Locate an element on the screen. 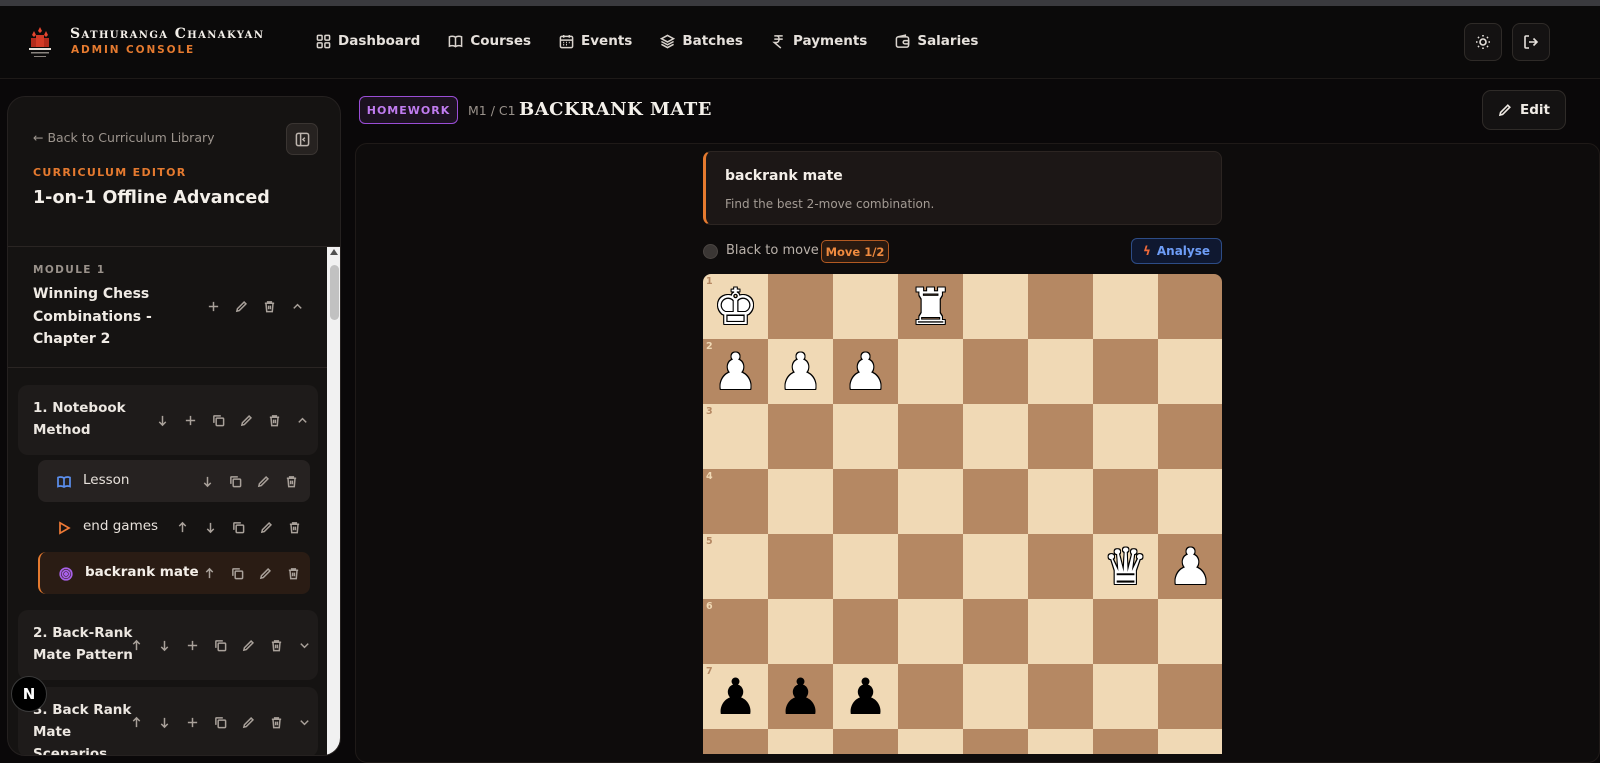 This screenshot has height=763, width=1600. board-square: 5 is located at coordinates (735, 566).